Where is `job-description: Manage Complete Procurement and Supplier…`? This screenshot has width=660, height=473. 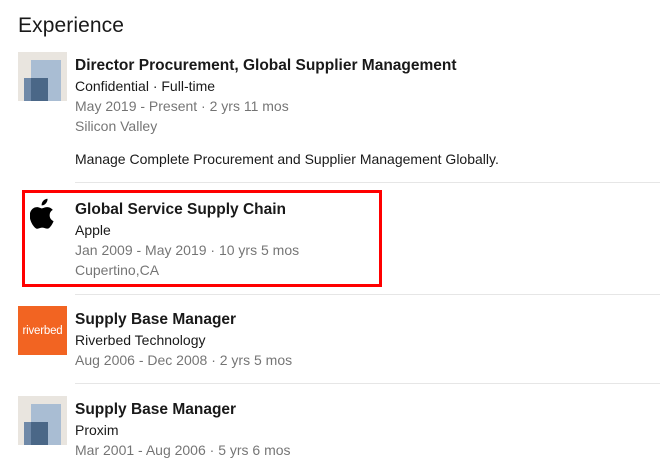 job-description: Manage Complete Procurement and Supplier… is located at coordinates (287, 159).